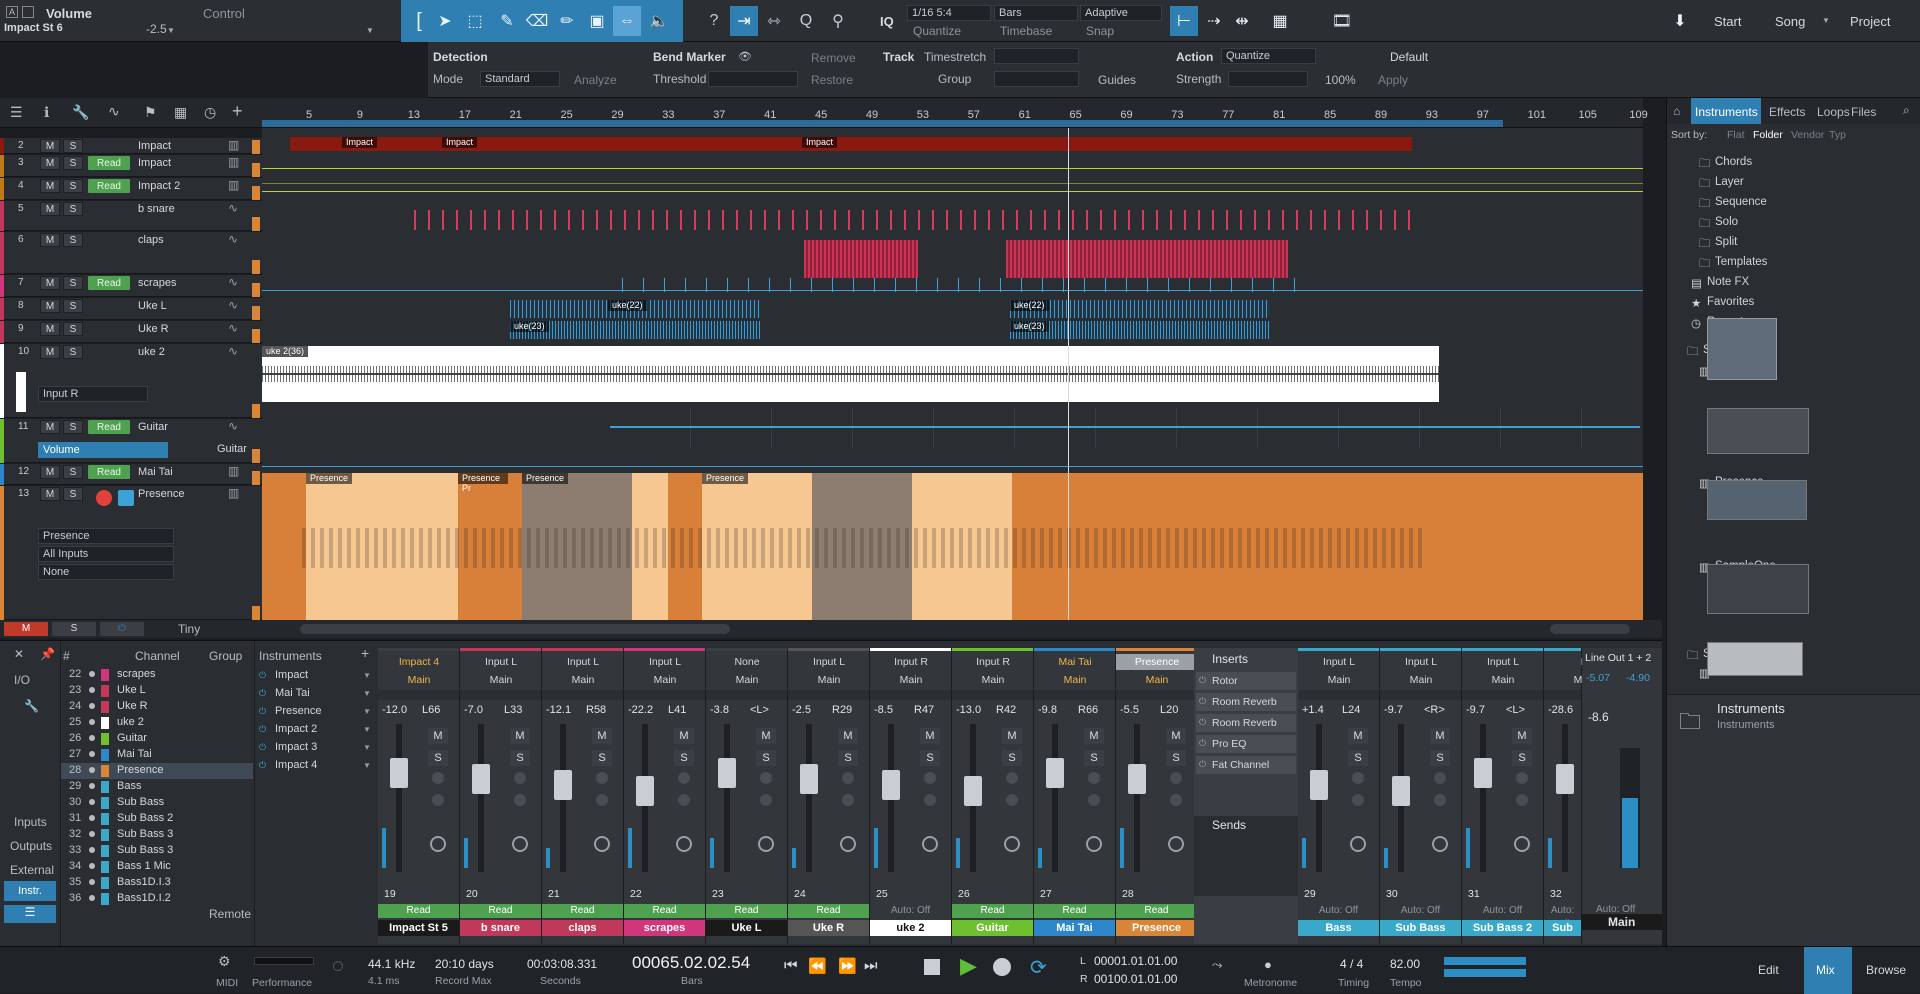  What do you see at coordinates (473, 710) in the screenshot?
I see `strip-volume: -7.0` at bounding box center [473, 710].